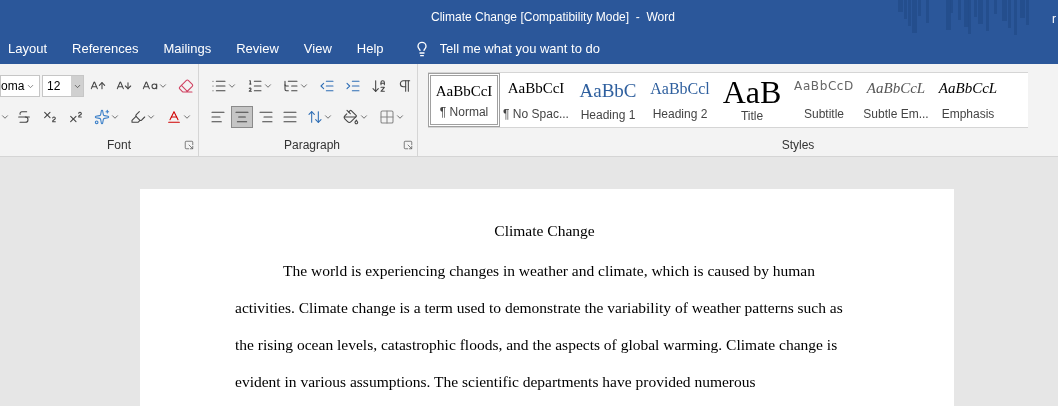  I want to click on style-item: AaBbC Heading 1, so click(608, 100).